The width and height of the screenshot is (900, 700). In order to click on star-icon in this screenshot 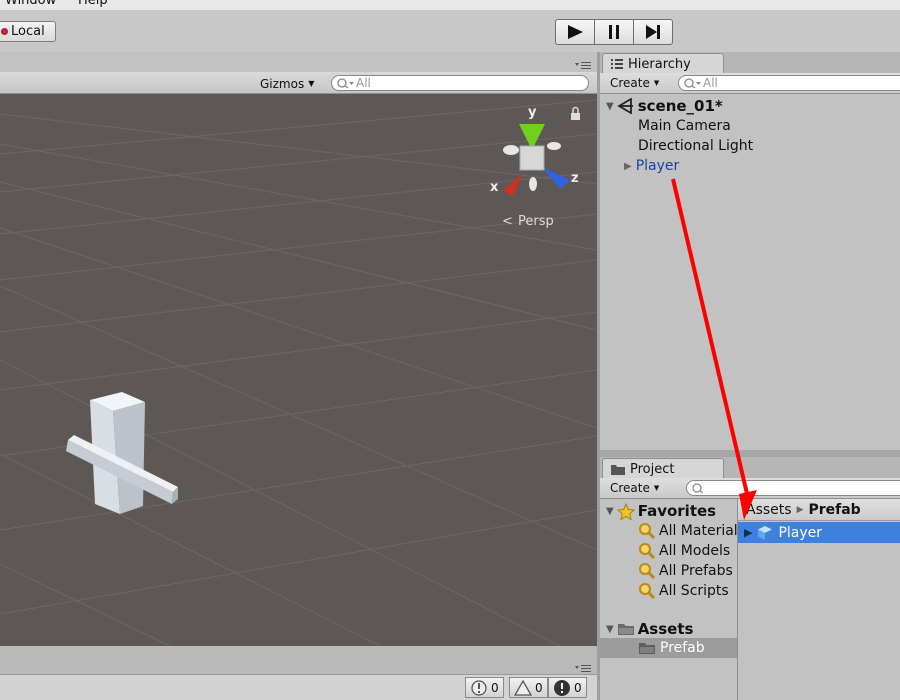, I will do `click(625, 511)`.